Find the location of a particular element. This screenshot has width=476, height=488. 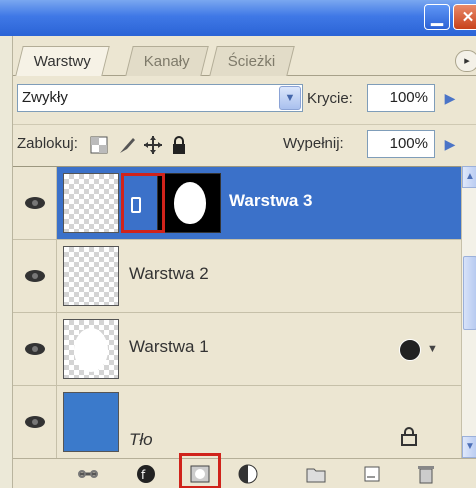

layer-name: Warstwa 1 is located at coordinates (169, 346).